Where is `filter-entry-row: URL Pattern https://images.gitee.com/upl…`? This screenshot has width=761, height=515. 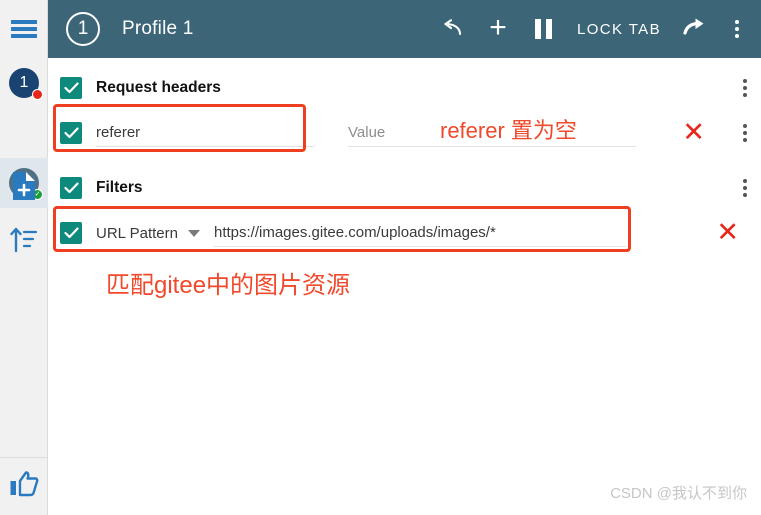
filter-entry-row: URL Pattern https://images.gitee.com/upl… is located at coordinates (404, 233).